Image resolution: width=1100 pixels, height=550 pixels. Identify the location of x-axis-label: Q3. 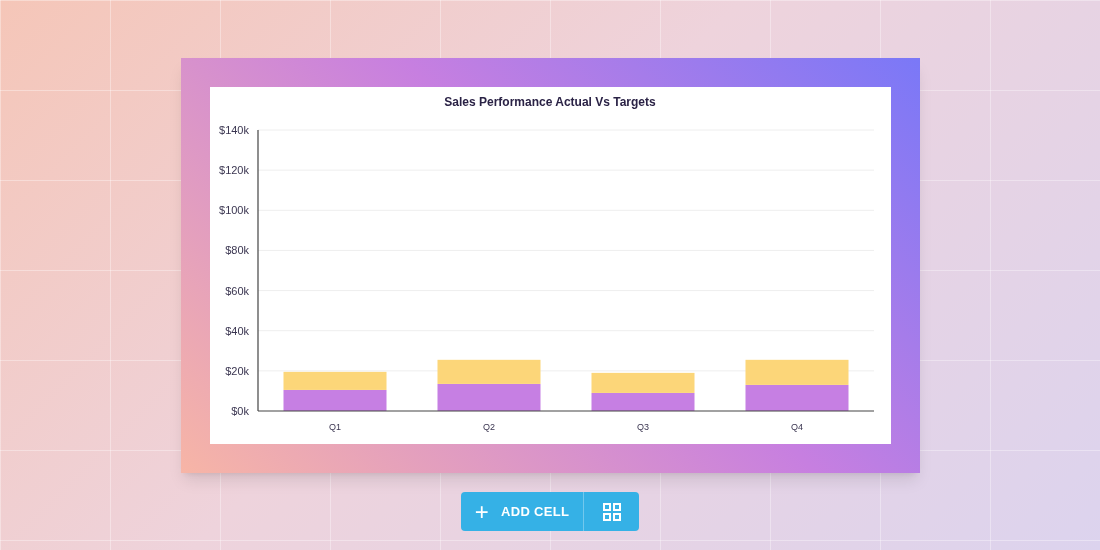
(642, 427).